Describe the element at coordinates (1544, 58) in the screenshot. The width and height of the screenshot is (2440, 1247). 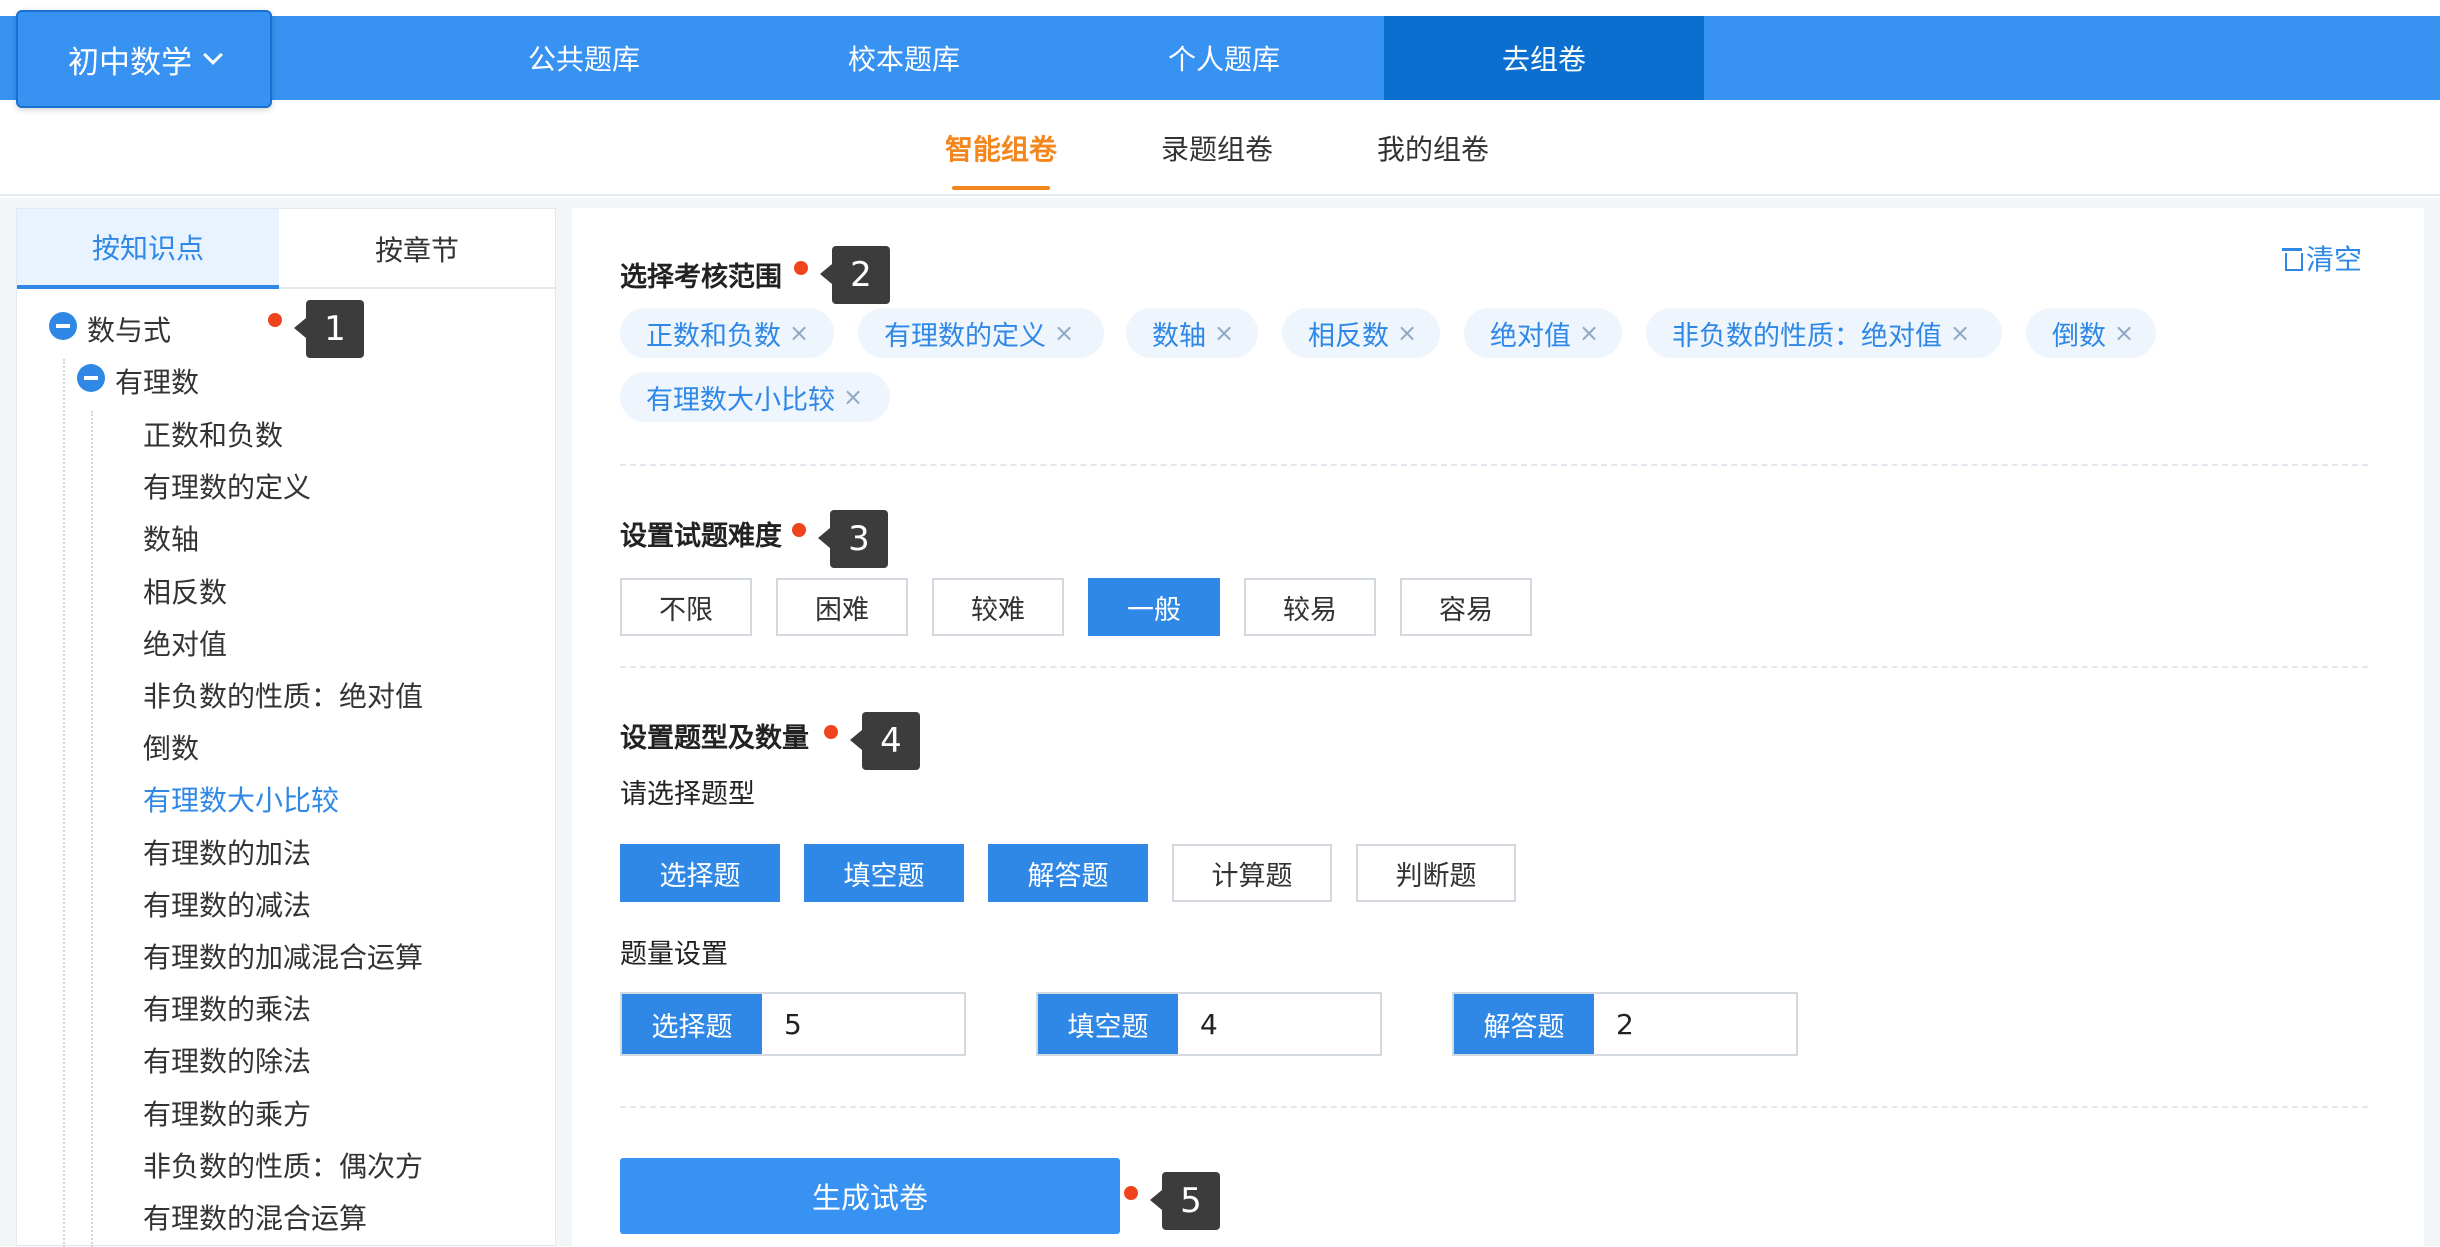
I see `tab-compose-paper: 去组卷` at that location.